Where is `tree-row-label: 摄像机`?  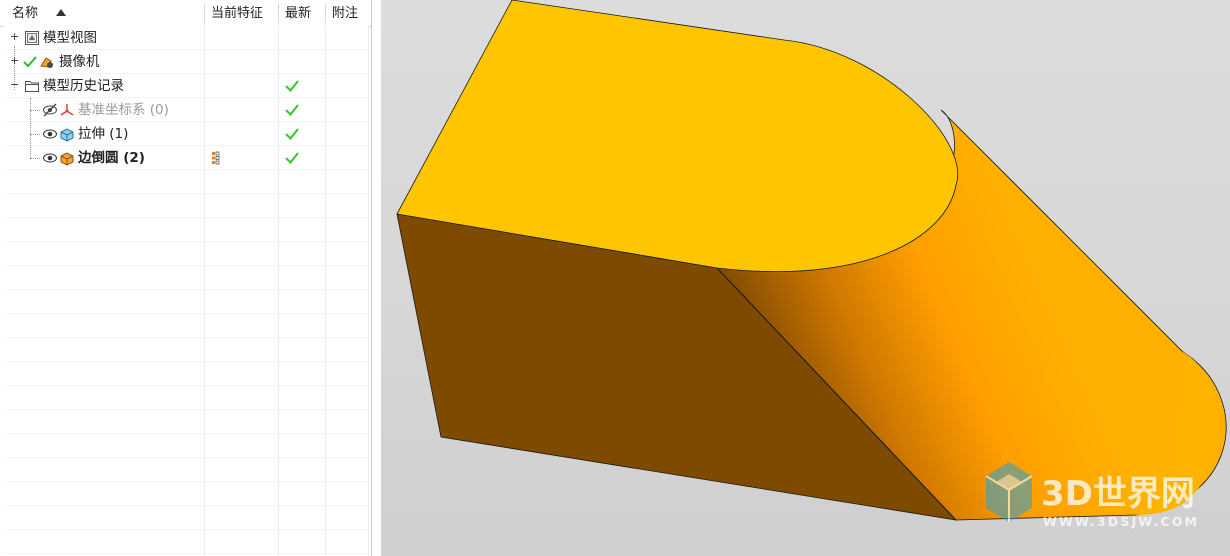 tree-row-label: 摄像机 is located at coordinates (79, 62).